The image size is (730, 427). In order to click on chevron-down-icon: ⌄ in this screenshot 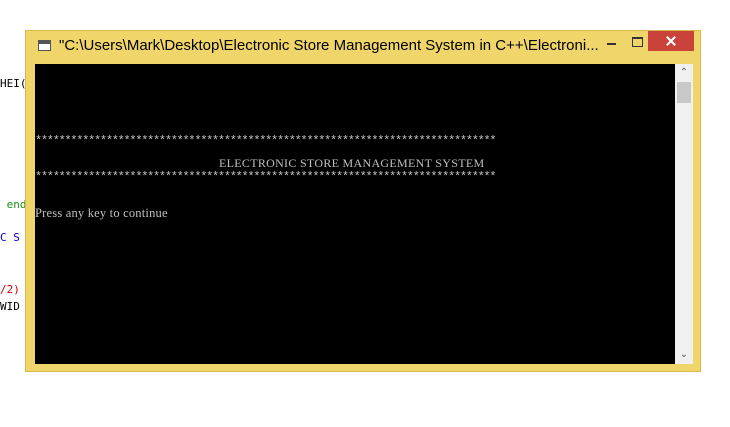, I will do `click(684, 354)`.